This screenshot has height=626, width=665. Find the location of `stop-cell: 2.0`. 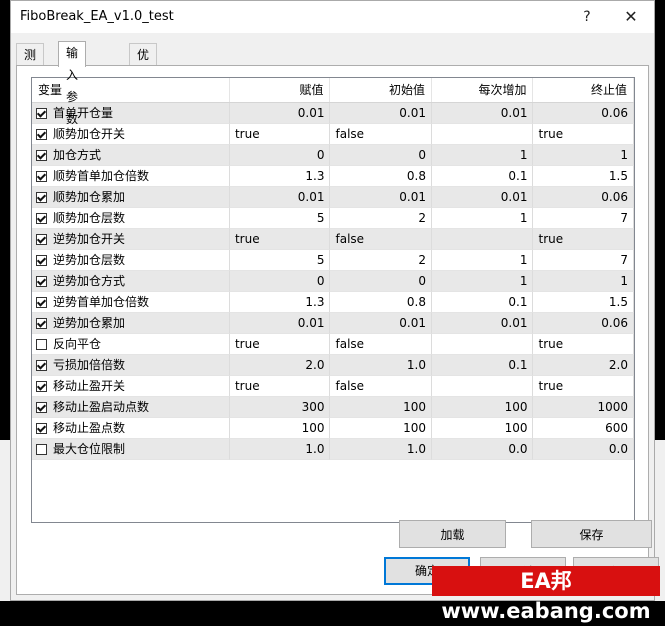

stop-cell: 2.0 is located at coordinates (583, 365).